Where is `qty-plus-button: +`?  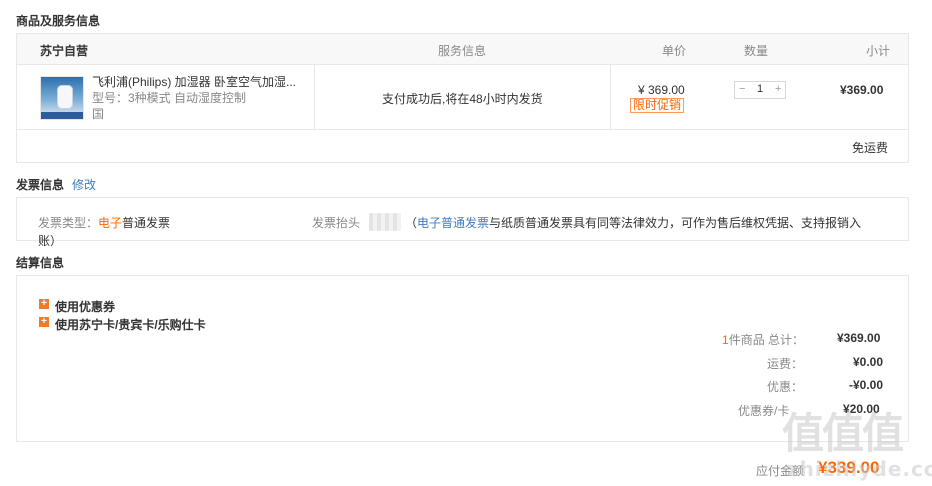 qty-plus-button: + is located at coordinates (778, 89).